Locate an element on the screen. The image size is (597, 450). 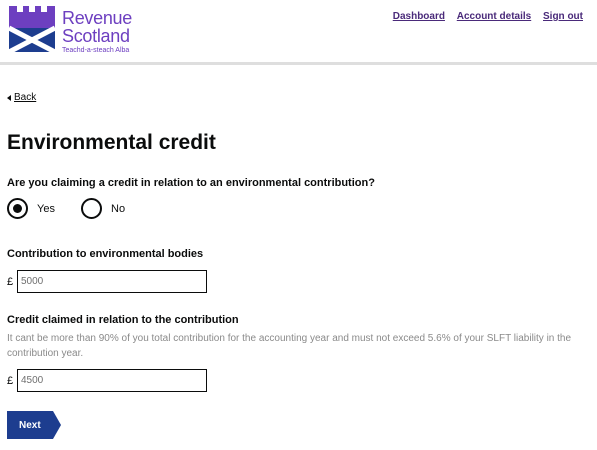
back-label: Back is located at coordinates (25, 97).